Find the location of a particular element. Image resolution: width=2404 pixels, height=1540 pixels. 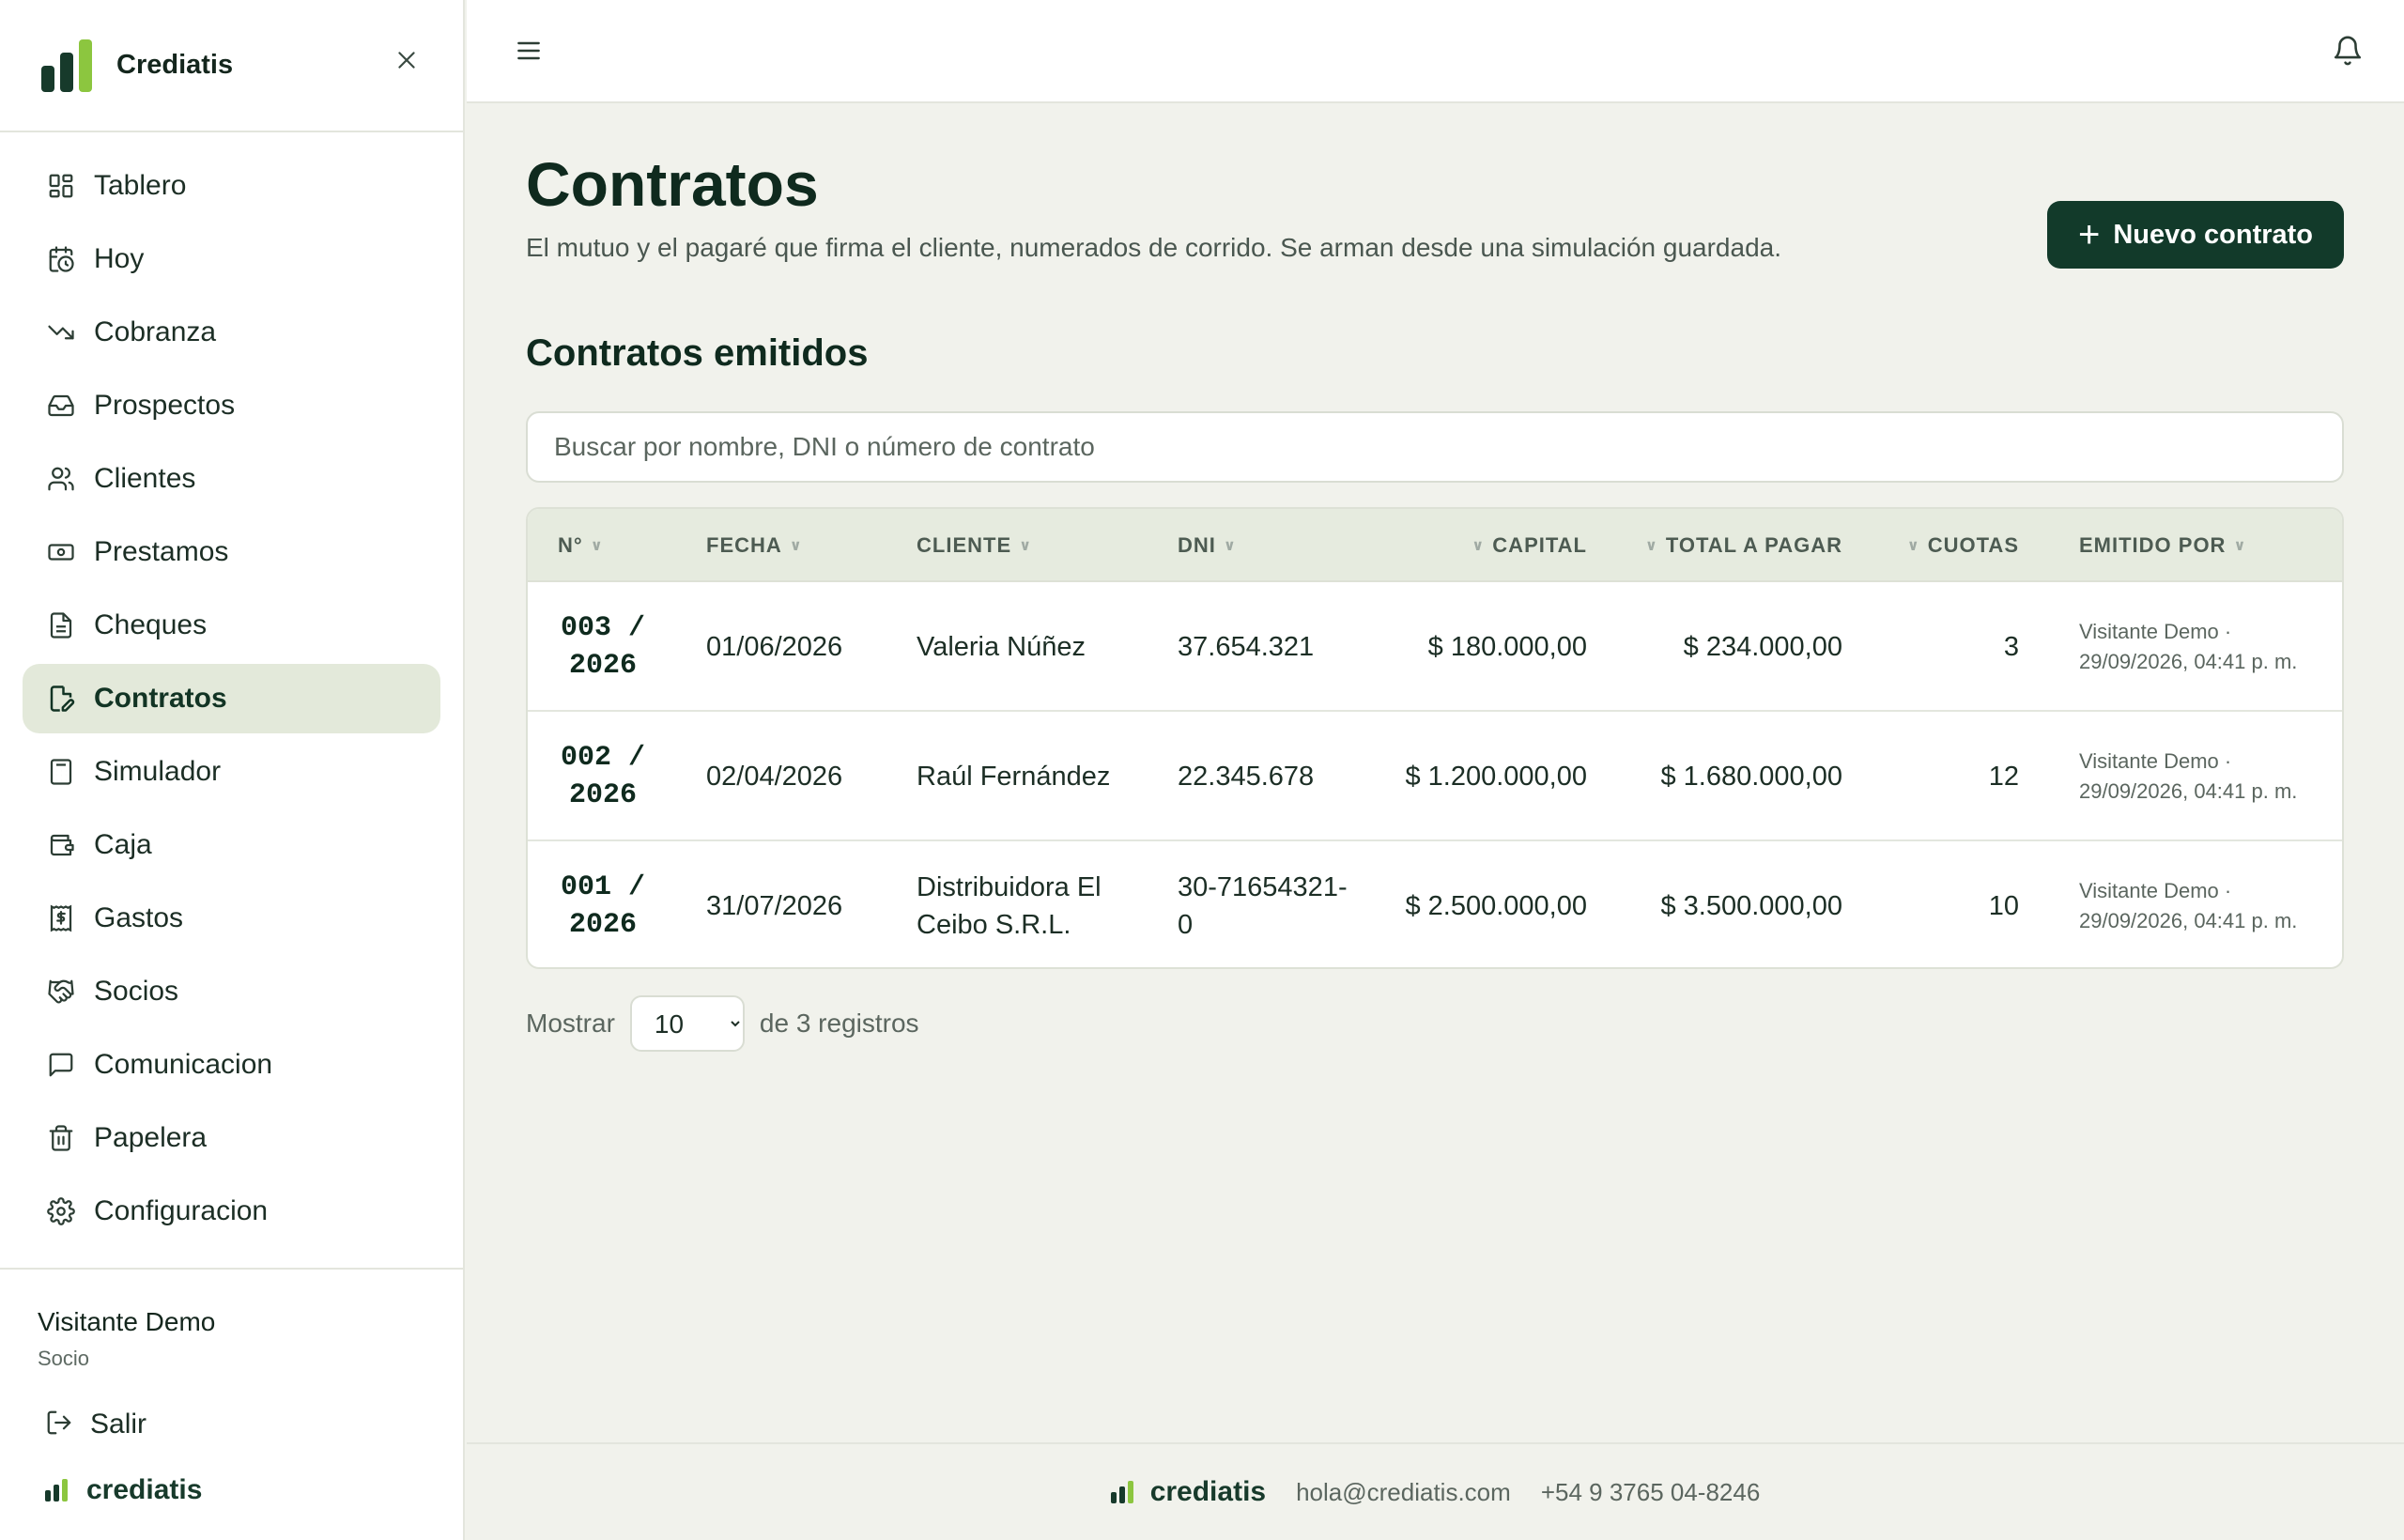

sidebar-item-contratos: Contratos is located at coordinates (231, 698).